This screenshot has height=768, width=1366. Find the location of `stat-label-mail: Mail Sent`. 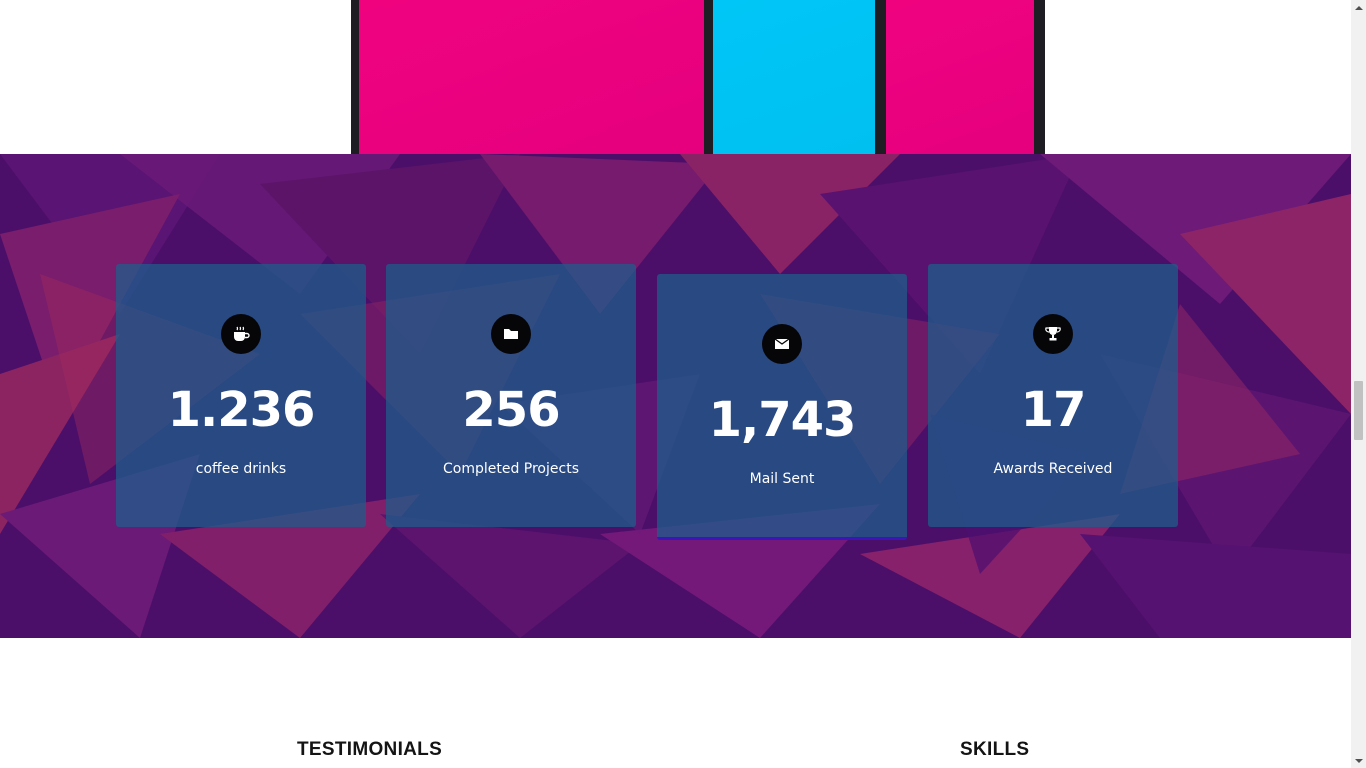

stat-label-mail: Mail Sent is located at coordinates (782, 479).